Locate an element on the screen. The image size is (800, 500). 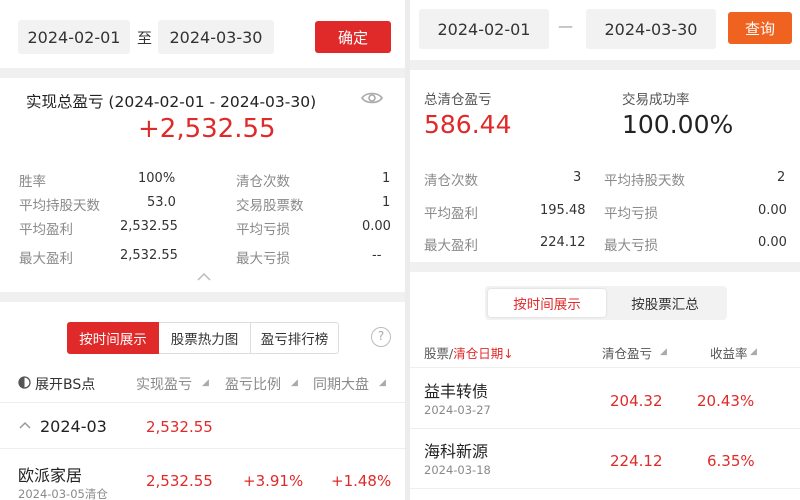
view-tabs: 按时间展示 股票热力图 盈亏排行榜 is located at coordinates (203, 338).